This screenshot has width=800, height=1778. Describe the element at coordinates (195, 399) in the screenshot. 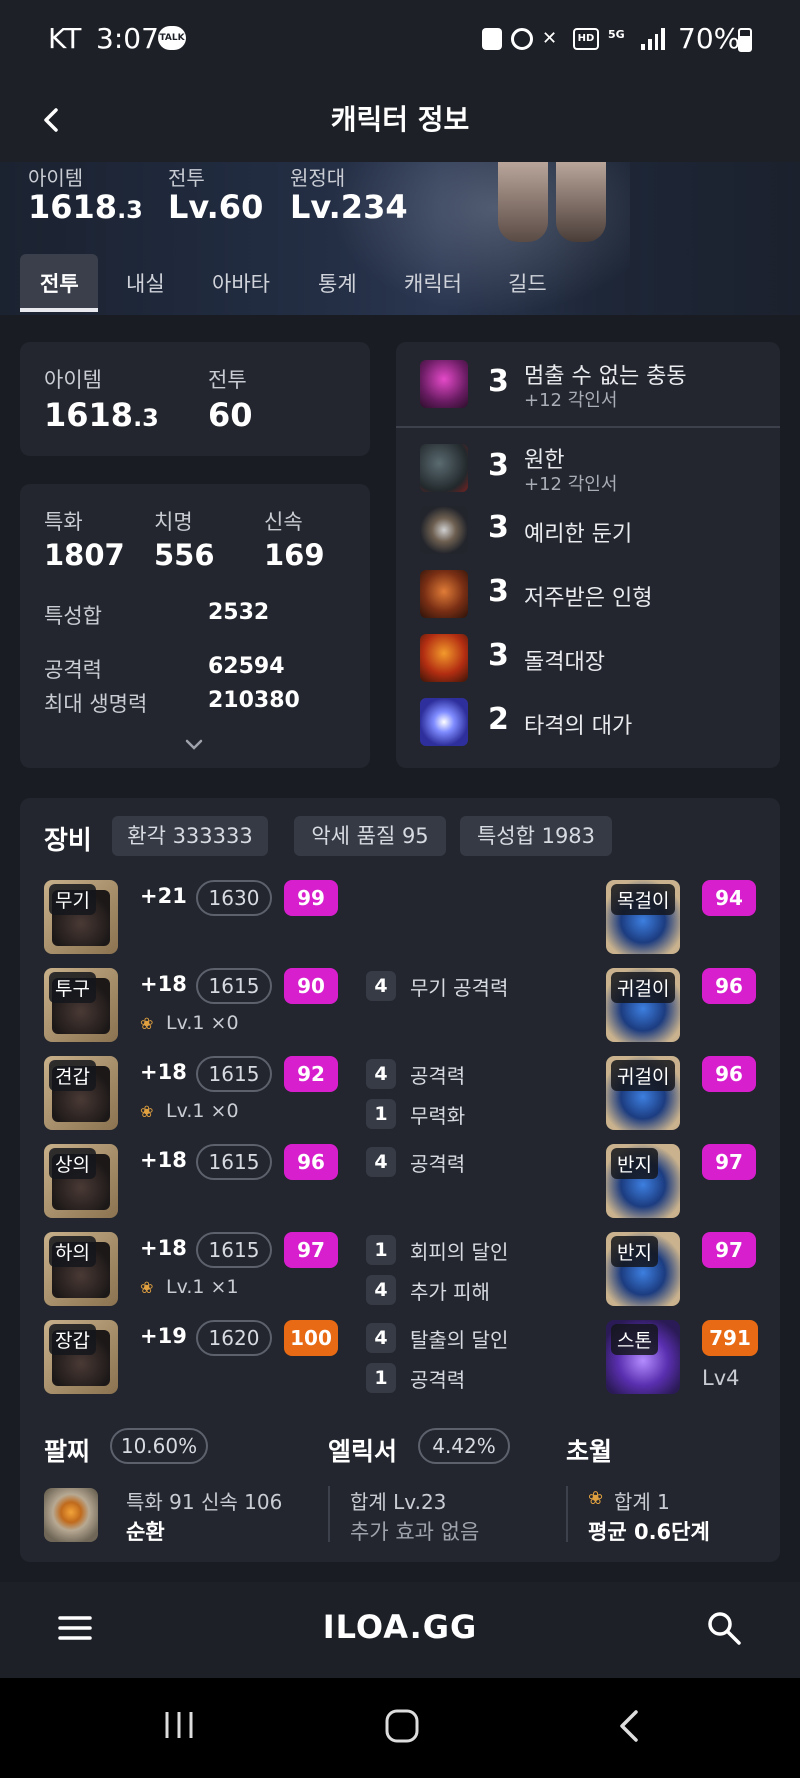

I see `summary-panel: 아이템 1618.3 전투 60` at that location.